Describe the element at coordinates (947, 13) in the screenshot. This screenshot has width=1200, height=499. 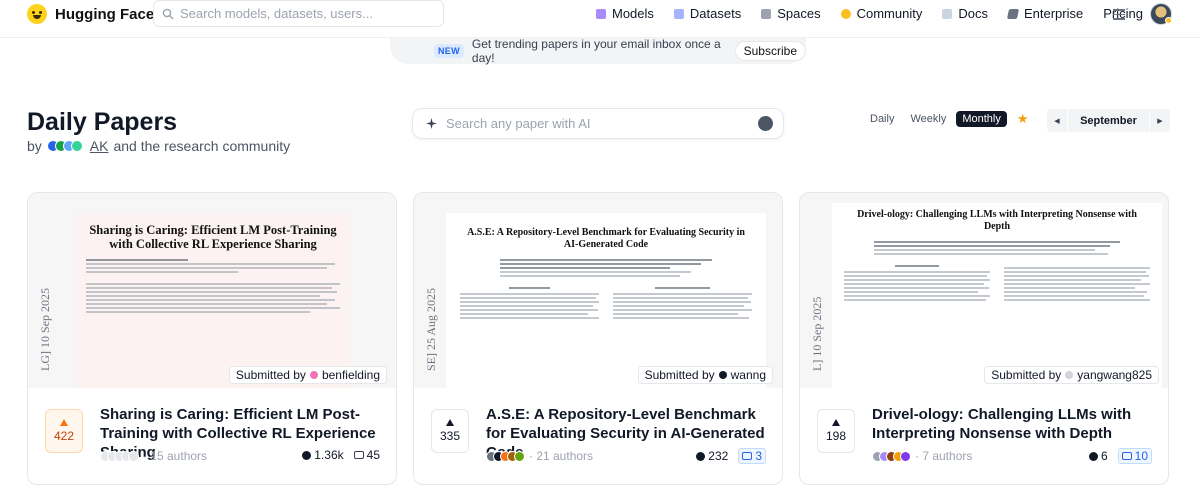
I see `docs-icon` at that location.